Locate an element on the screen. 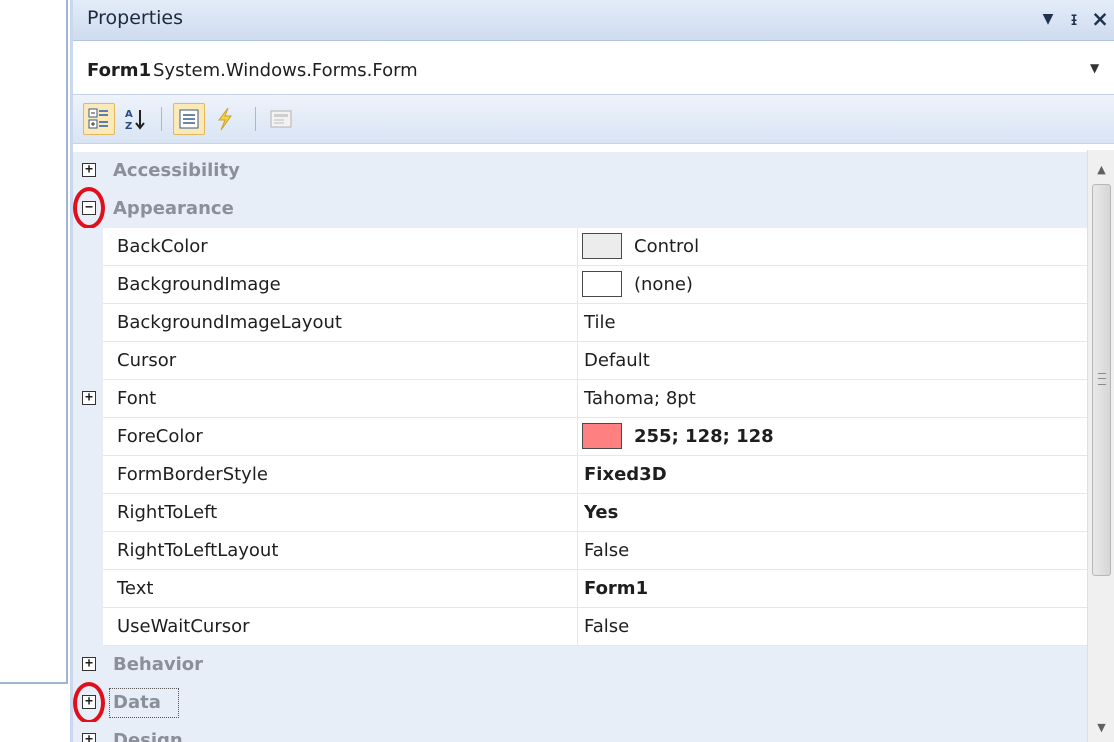 The height and width of the screenshot is (742, 1114). property-value: Tahoma; 8pt is located at coordinates (832, 399).